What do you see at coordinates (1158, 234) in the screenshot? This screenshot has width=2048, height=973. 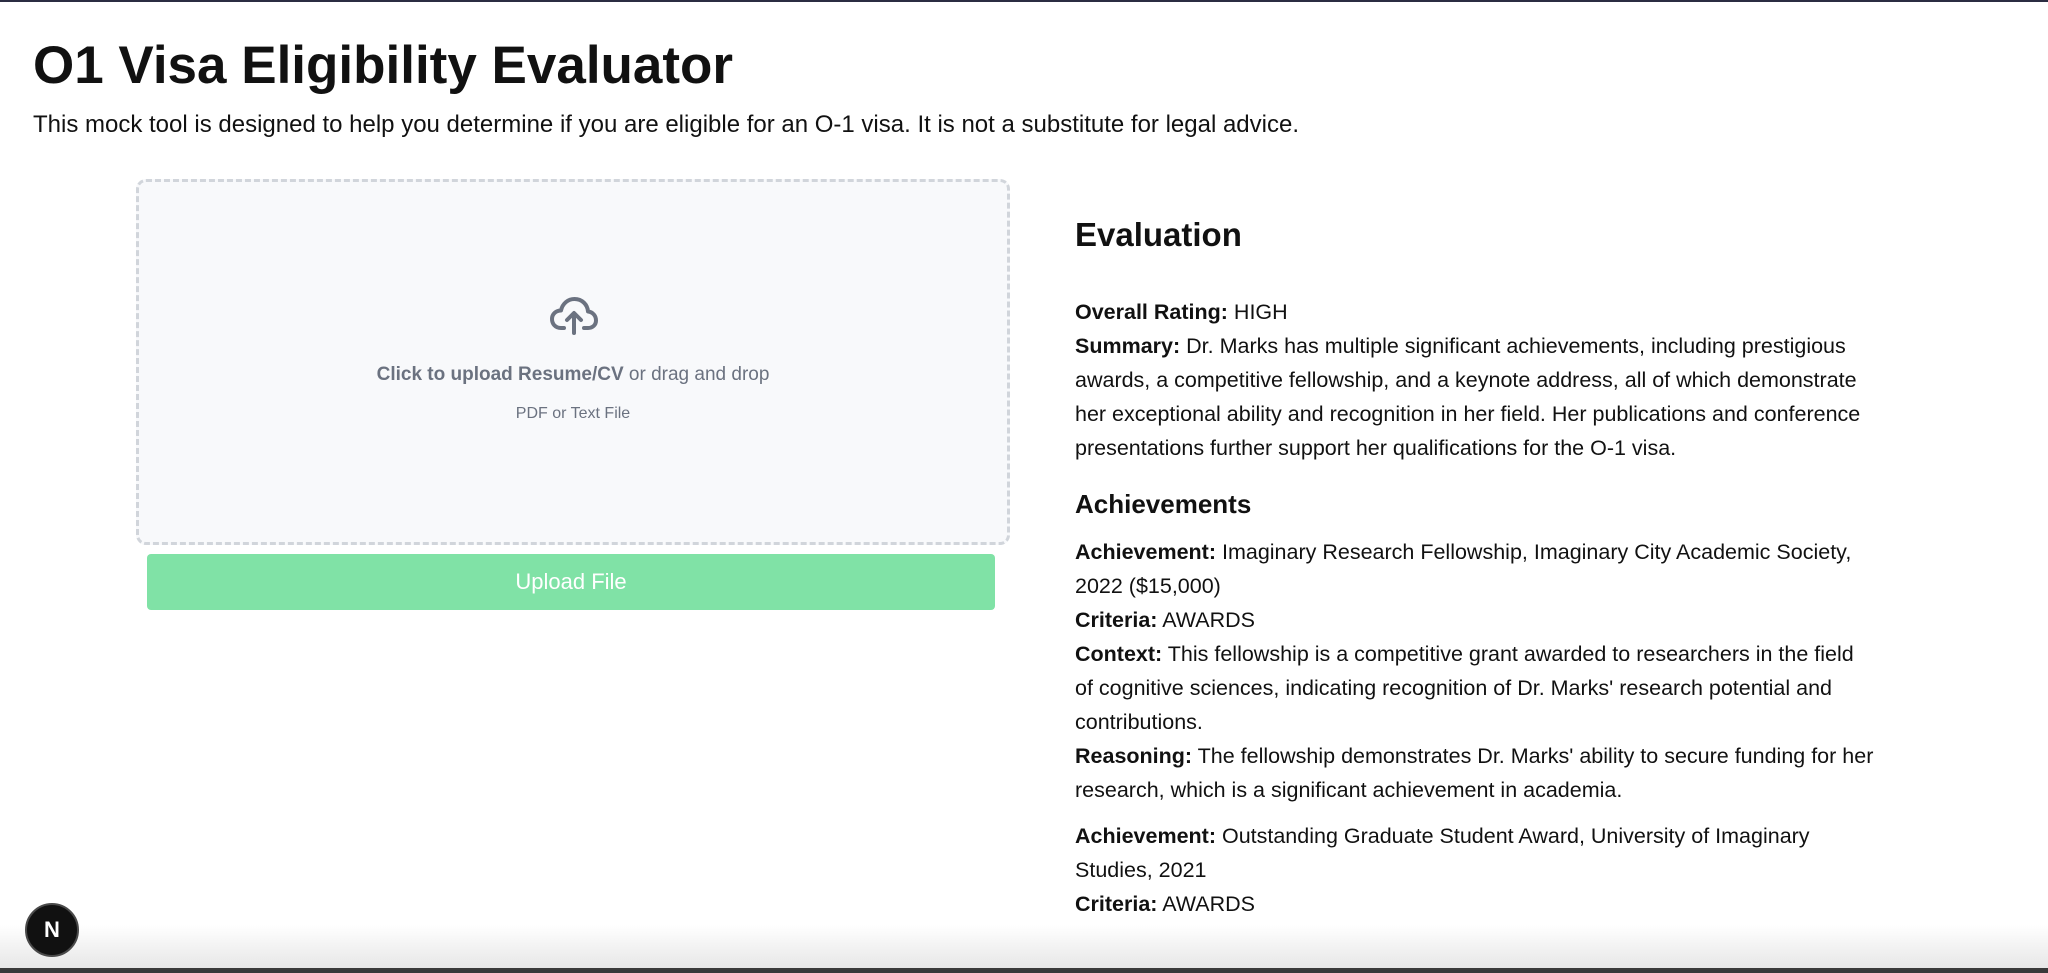 I see `evaluation-heading: Evaluation` at bounding box center [1158, 234].